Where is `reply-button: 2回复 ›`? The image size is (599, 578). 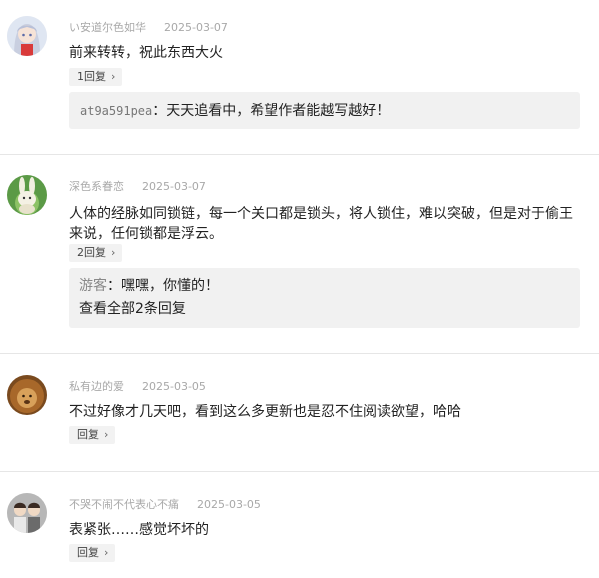
reply-button: 2回复 › is located at coordinates (96, 253).